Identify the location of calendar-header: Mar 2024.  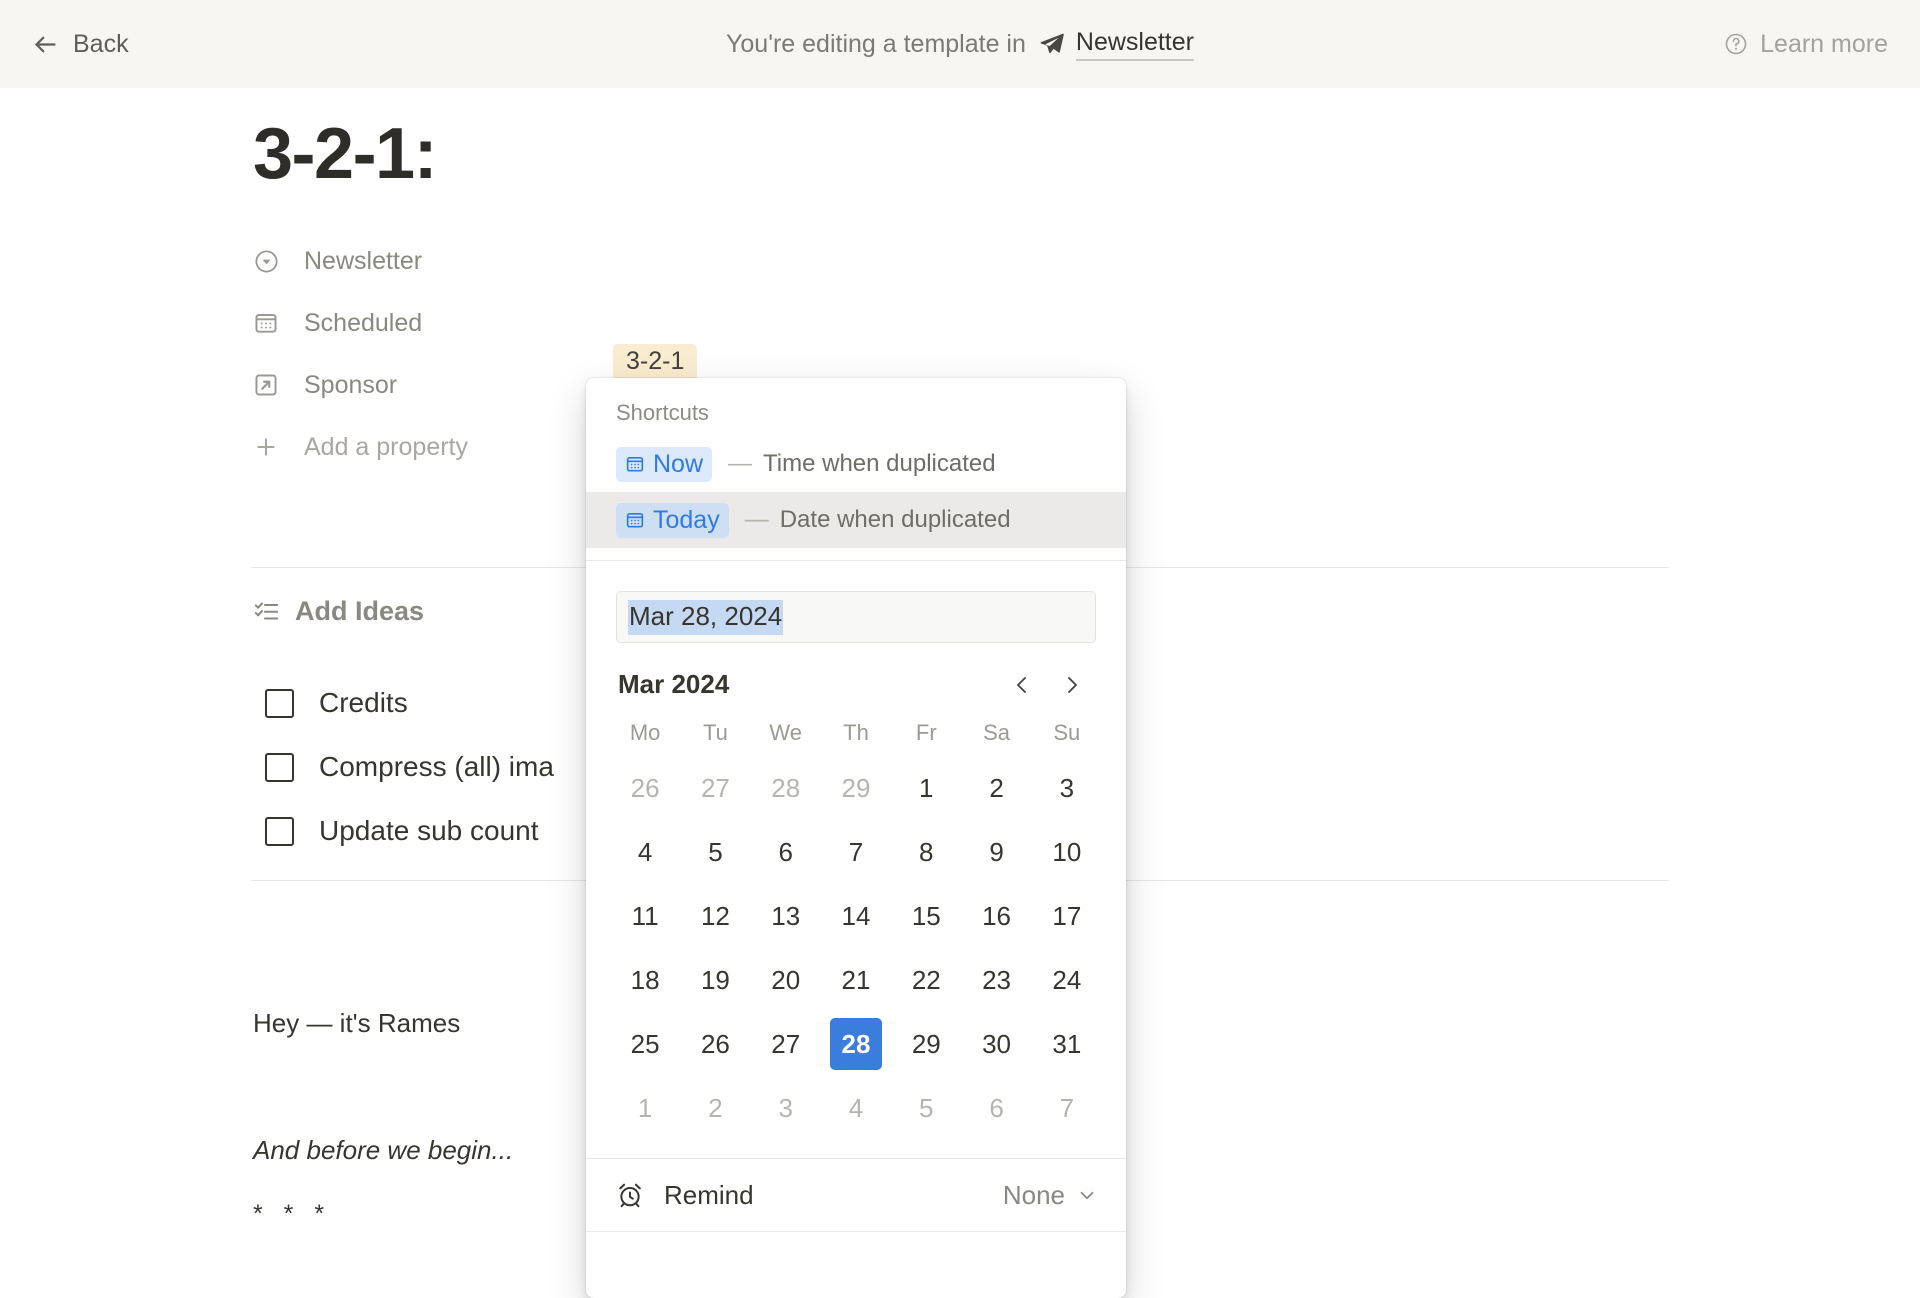
(856, 673).